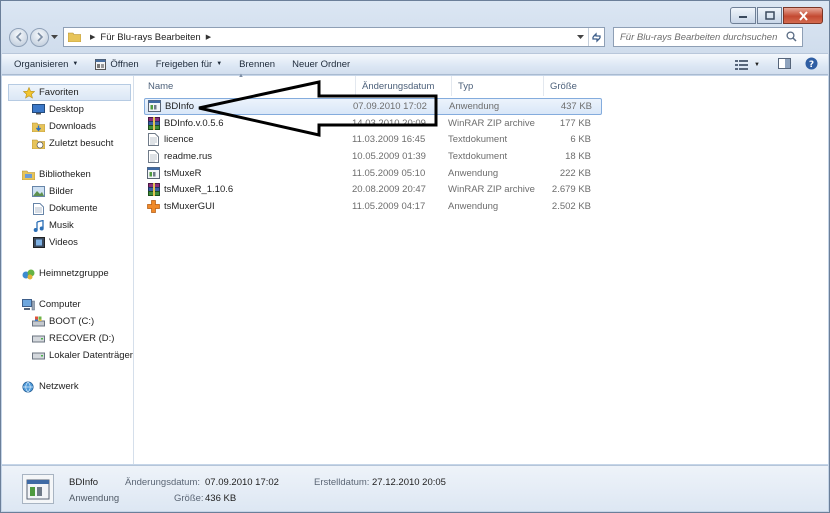 Image resolution: width=830 pixels, height=513 pixels. I want to click on nav-label: Desktop, so click(66, 109).